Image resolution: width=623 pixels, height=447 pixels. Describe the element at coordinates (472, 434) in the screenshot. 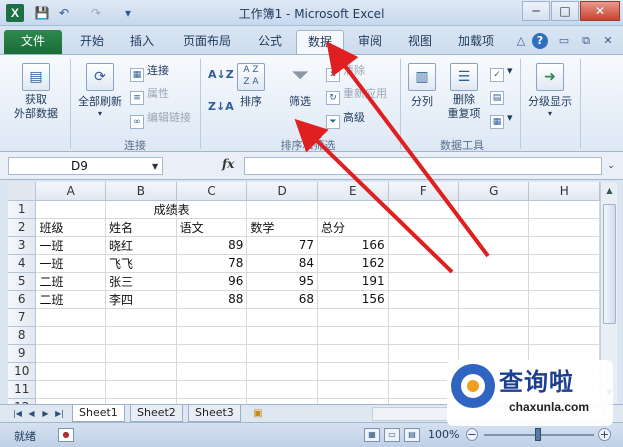

I see `zoom-out-button: −` at that location.